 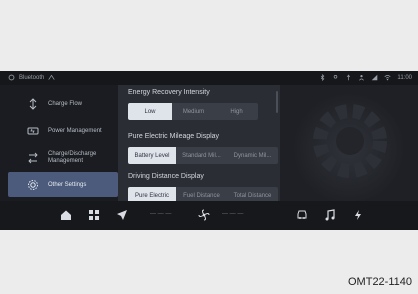 What do you see at coordinates (365, 77) in the screenshot?
I see `status-right: 11:00` at bounding box center [365, 77].